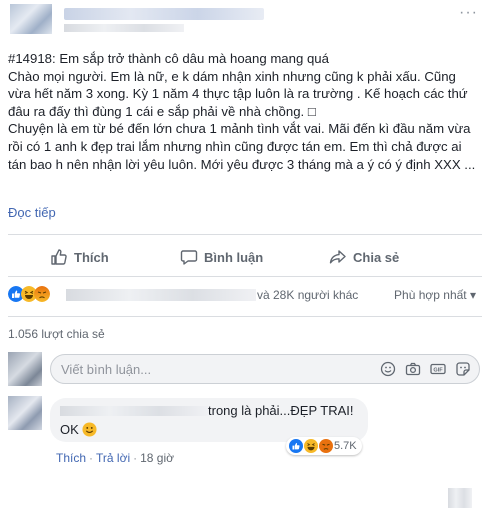 The height and width of the screenshot is (508, 490). I want to click on reactions-count: và 28K người khác, so click(307, 295).